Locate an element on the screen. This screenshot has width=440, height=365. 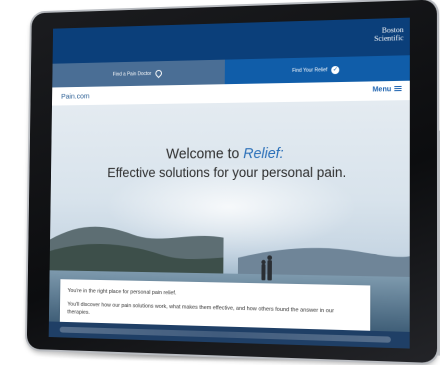
site-logo: Pain.com is located at coordinates (75, 96).